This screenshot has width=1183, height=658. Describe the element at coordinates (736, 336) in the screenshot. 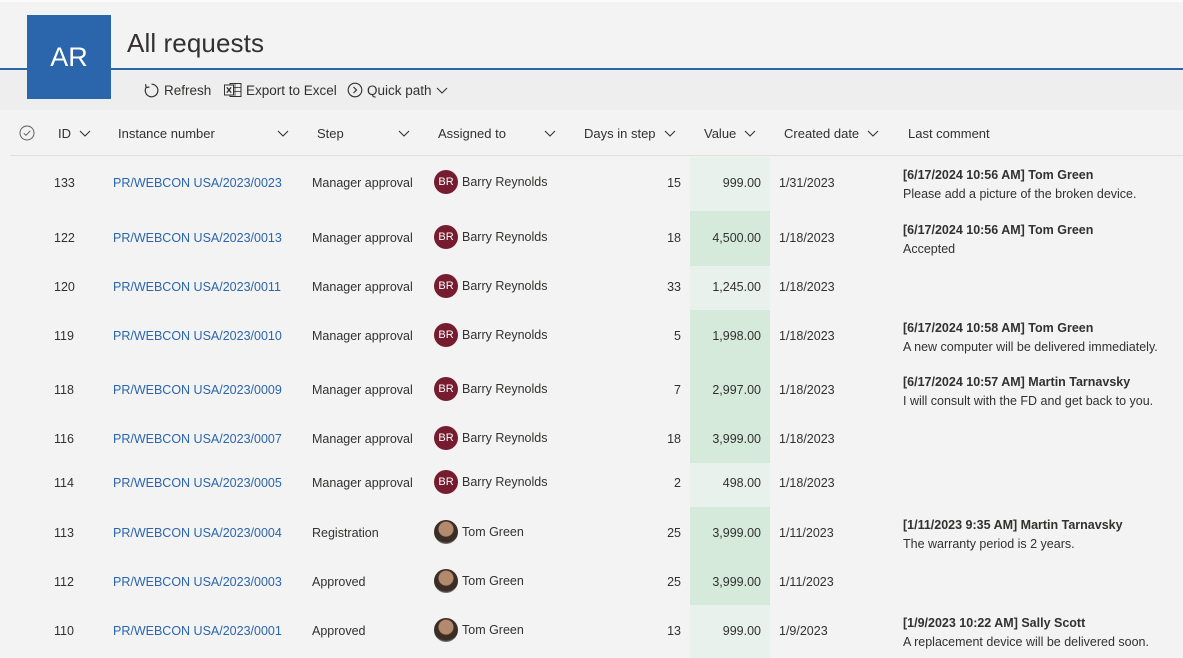

I see `cell-value: 1,998.00` at that location.